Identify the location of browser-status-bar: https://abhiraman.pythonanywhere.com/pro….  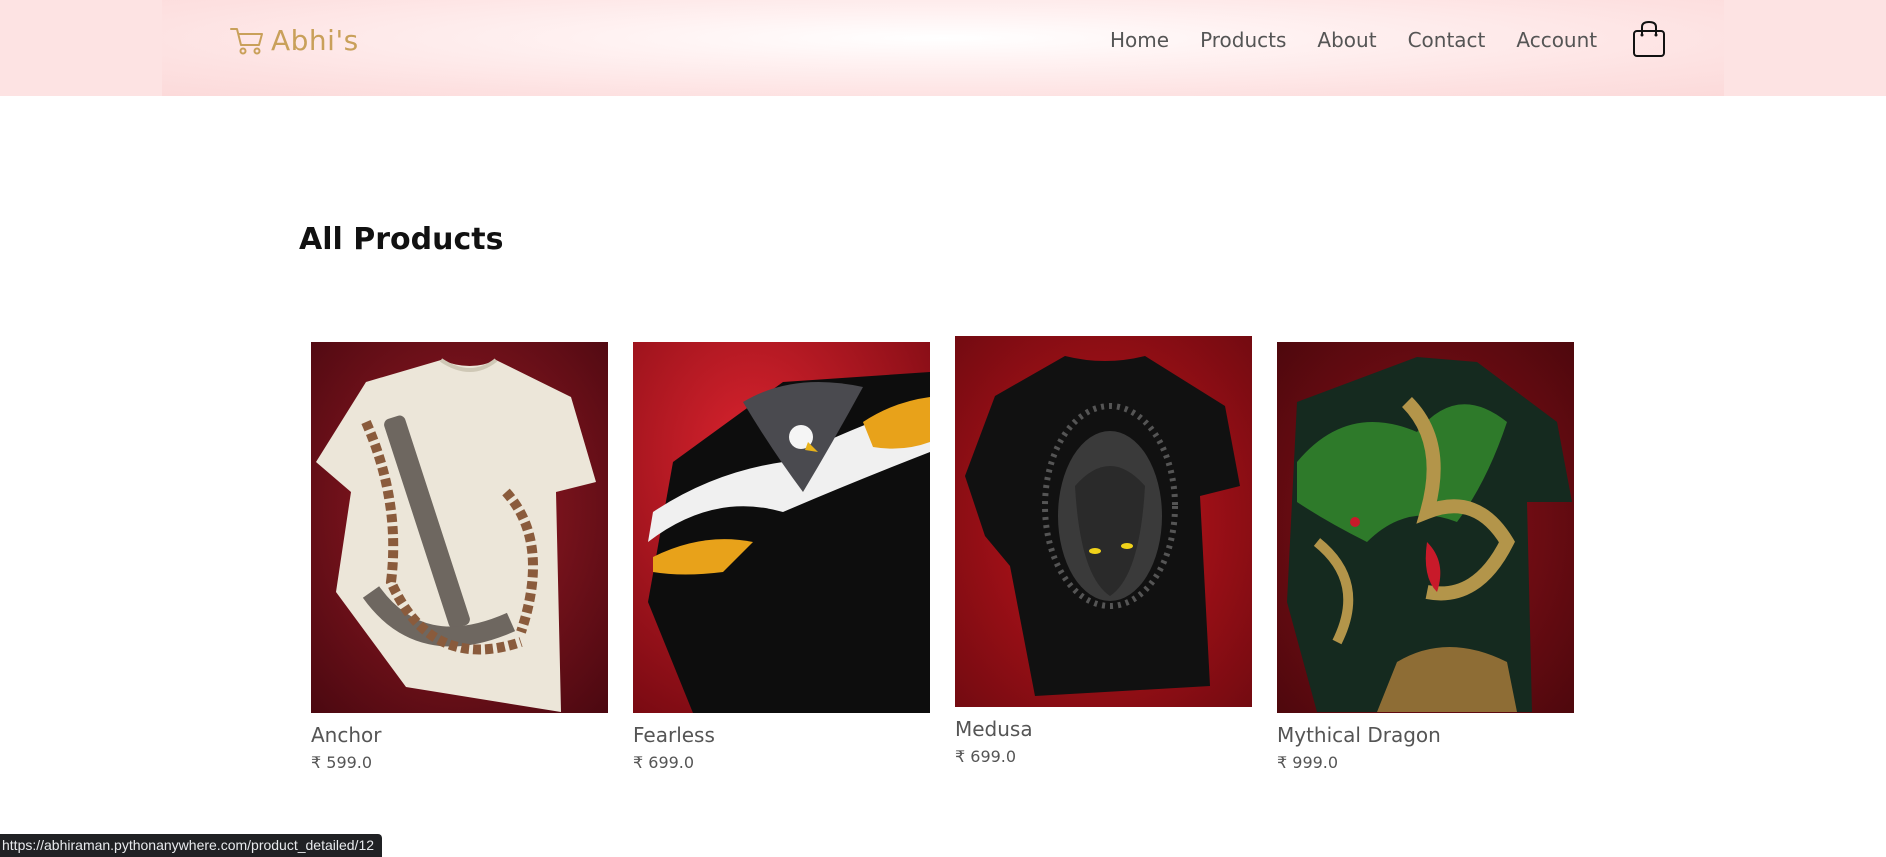
(191, 845).